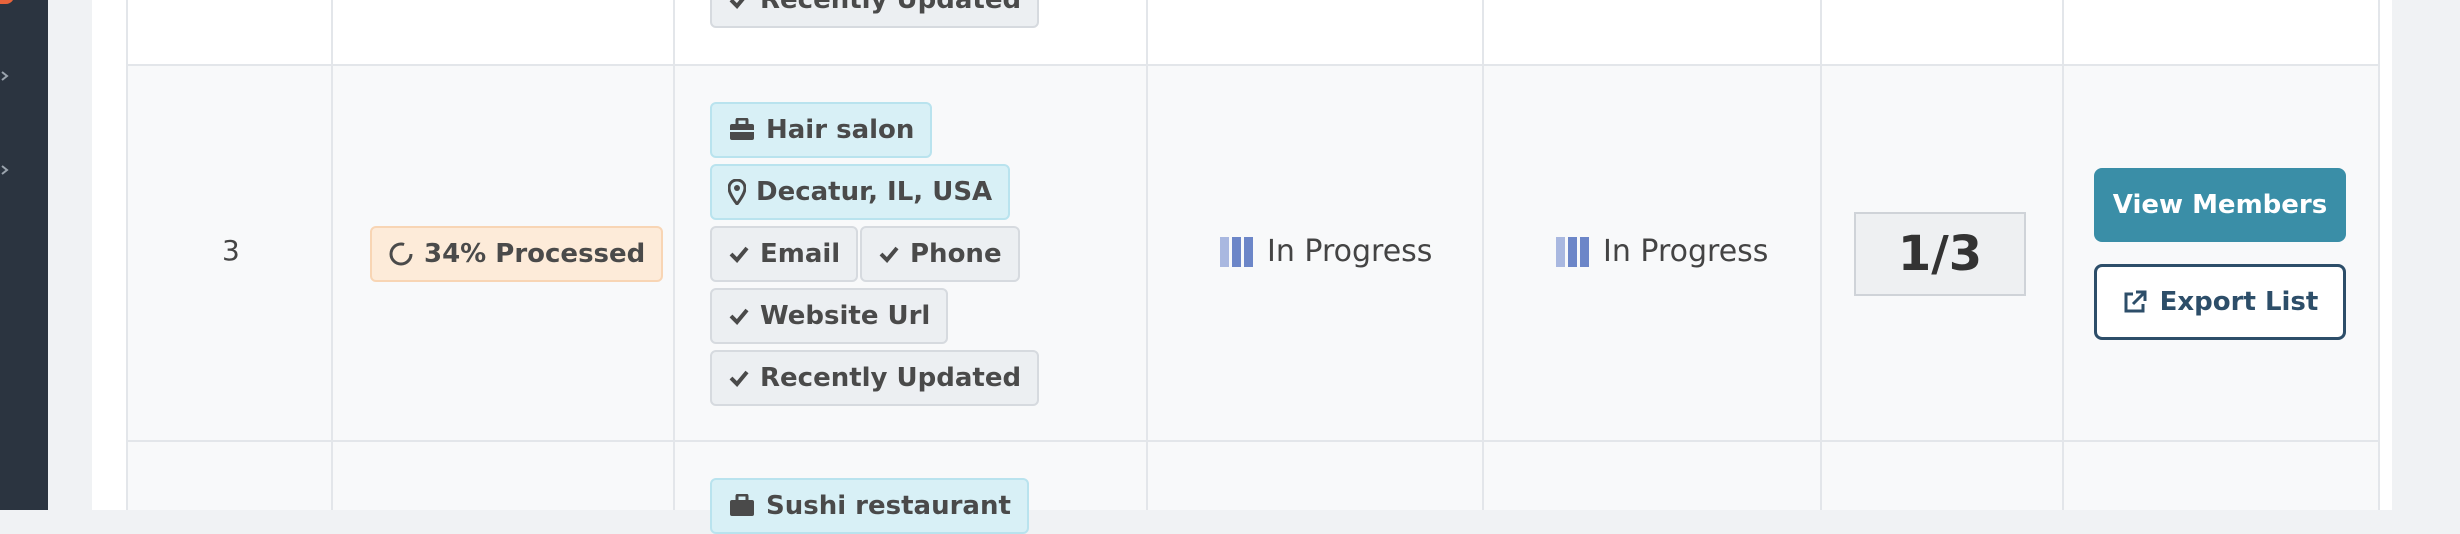  I want to click on table-row, so click(1253, 476).